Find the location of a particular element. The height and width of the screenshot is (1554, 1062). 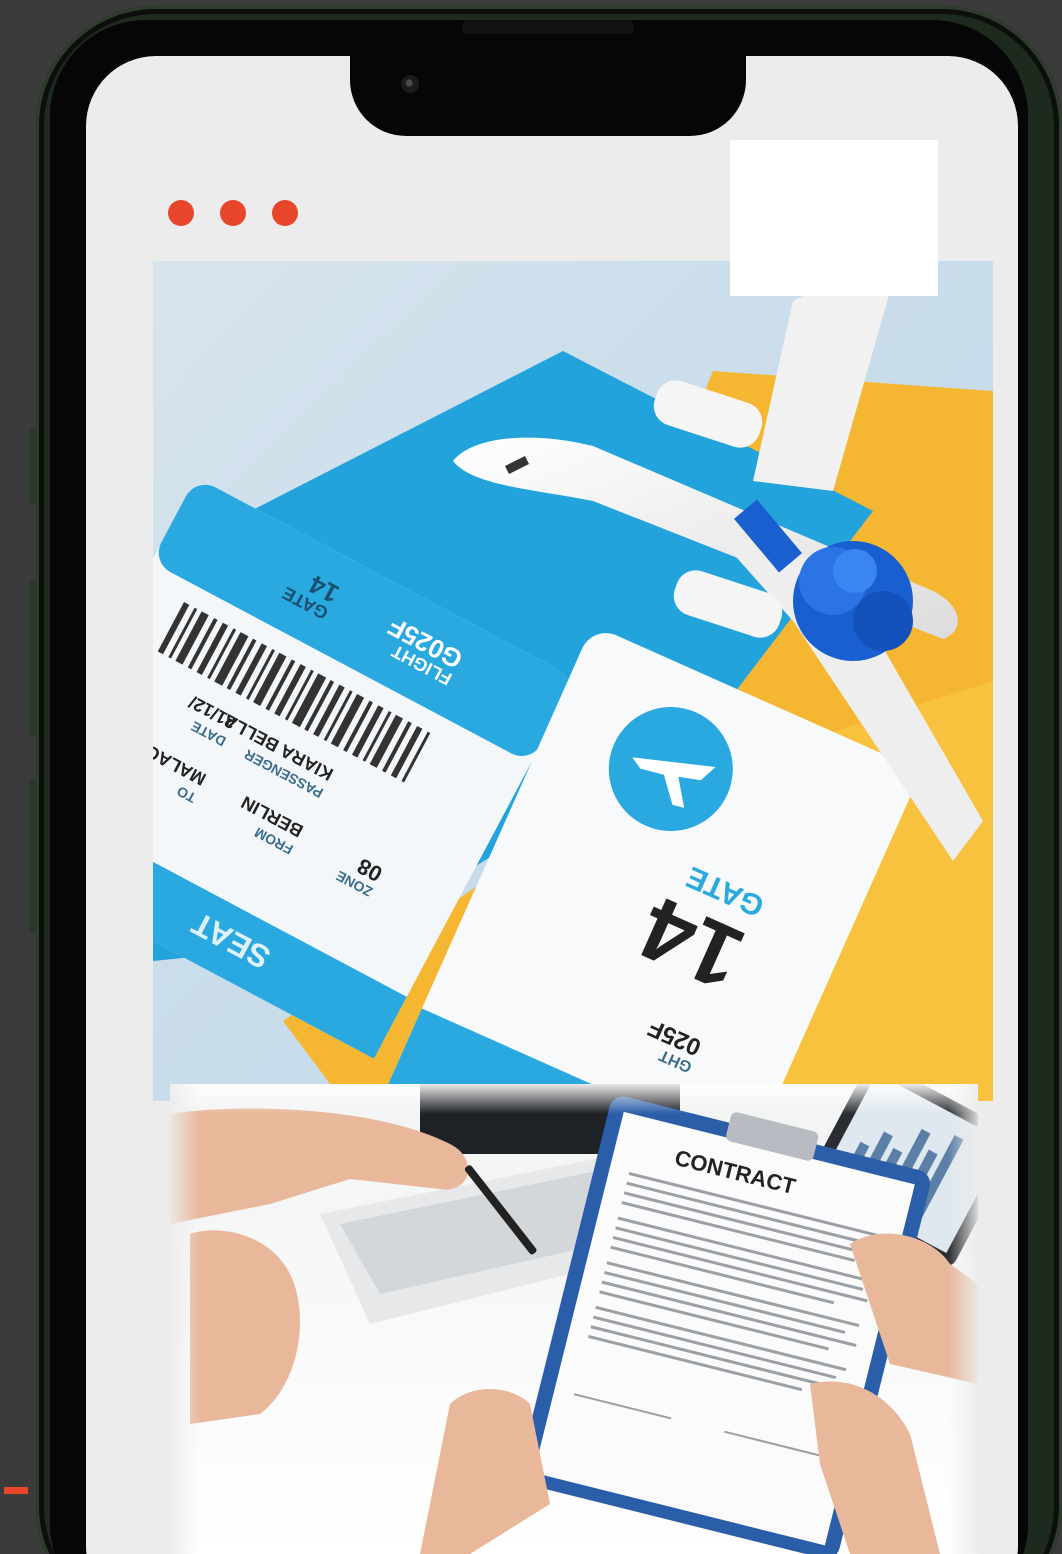

accent-dash is located at coordinates (16, 1490).